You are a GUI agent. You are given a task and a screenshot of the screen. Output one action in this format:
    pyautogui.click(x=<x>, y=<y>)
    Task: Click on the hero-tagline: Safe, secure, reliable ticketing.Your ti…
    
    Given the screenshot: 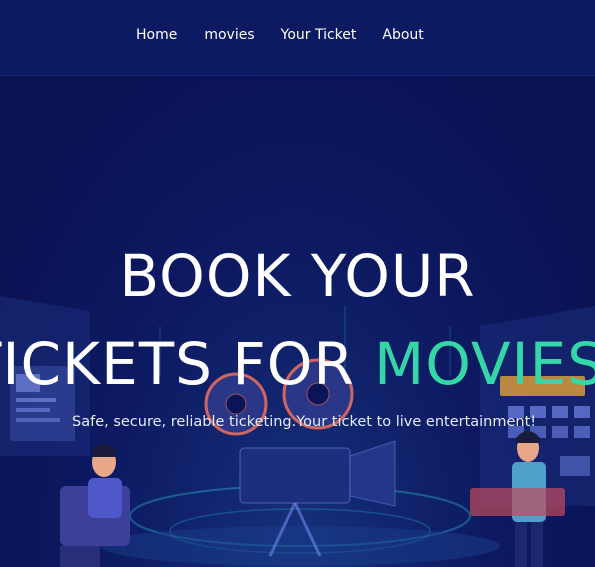 What is the action you would take?
    pyautogui.click(x=304, y=422)
    